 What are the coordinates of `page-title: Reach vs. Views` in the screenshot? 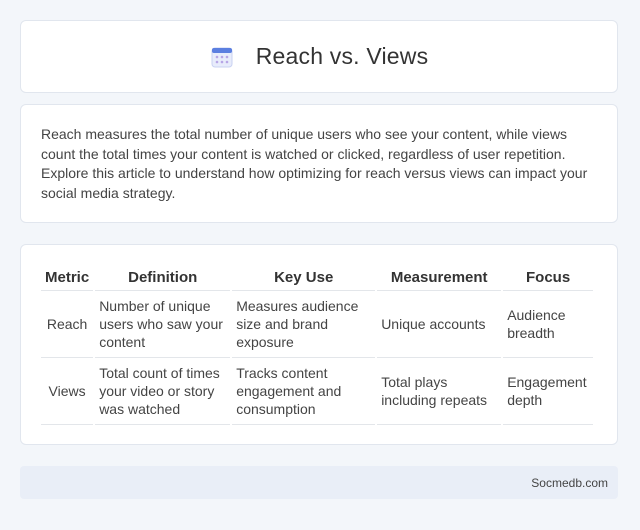 It's located at (342, 56).